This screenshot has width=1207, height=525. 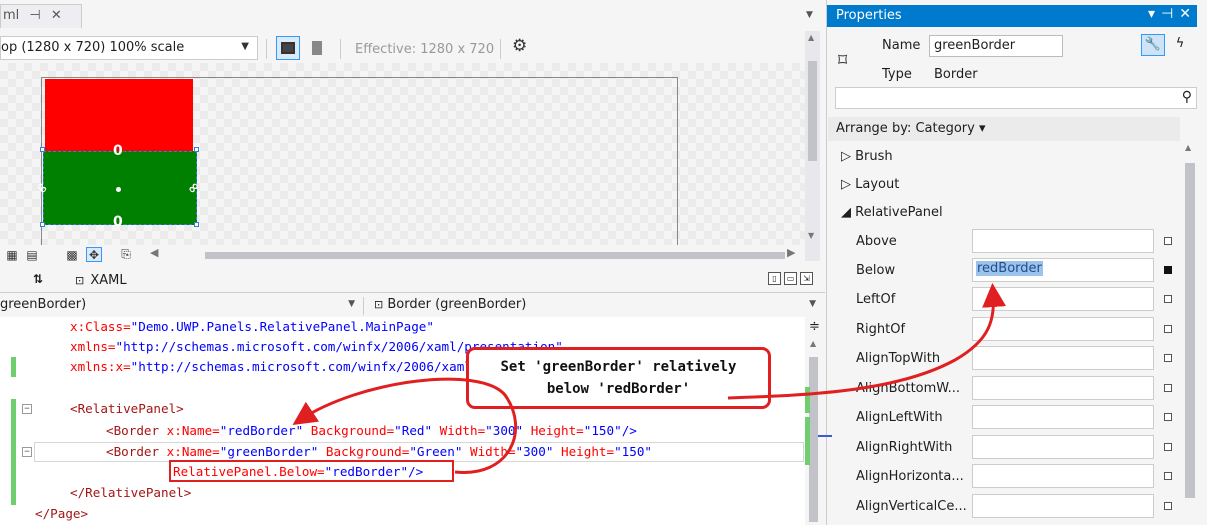 I want to click on code-tag: </RelativePanel>, so click(x=131, y=492).